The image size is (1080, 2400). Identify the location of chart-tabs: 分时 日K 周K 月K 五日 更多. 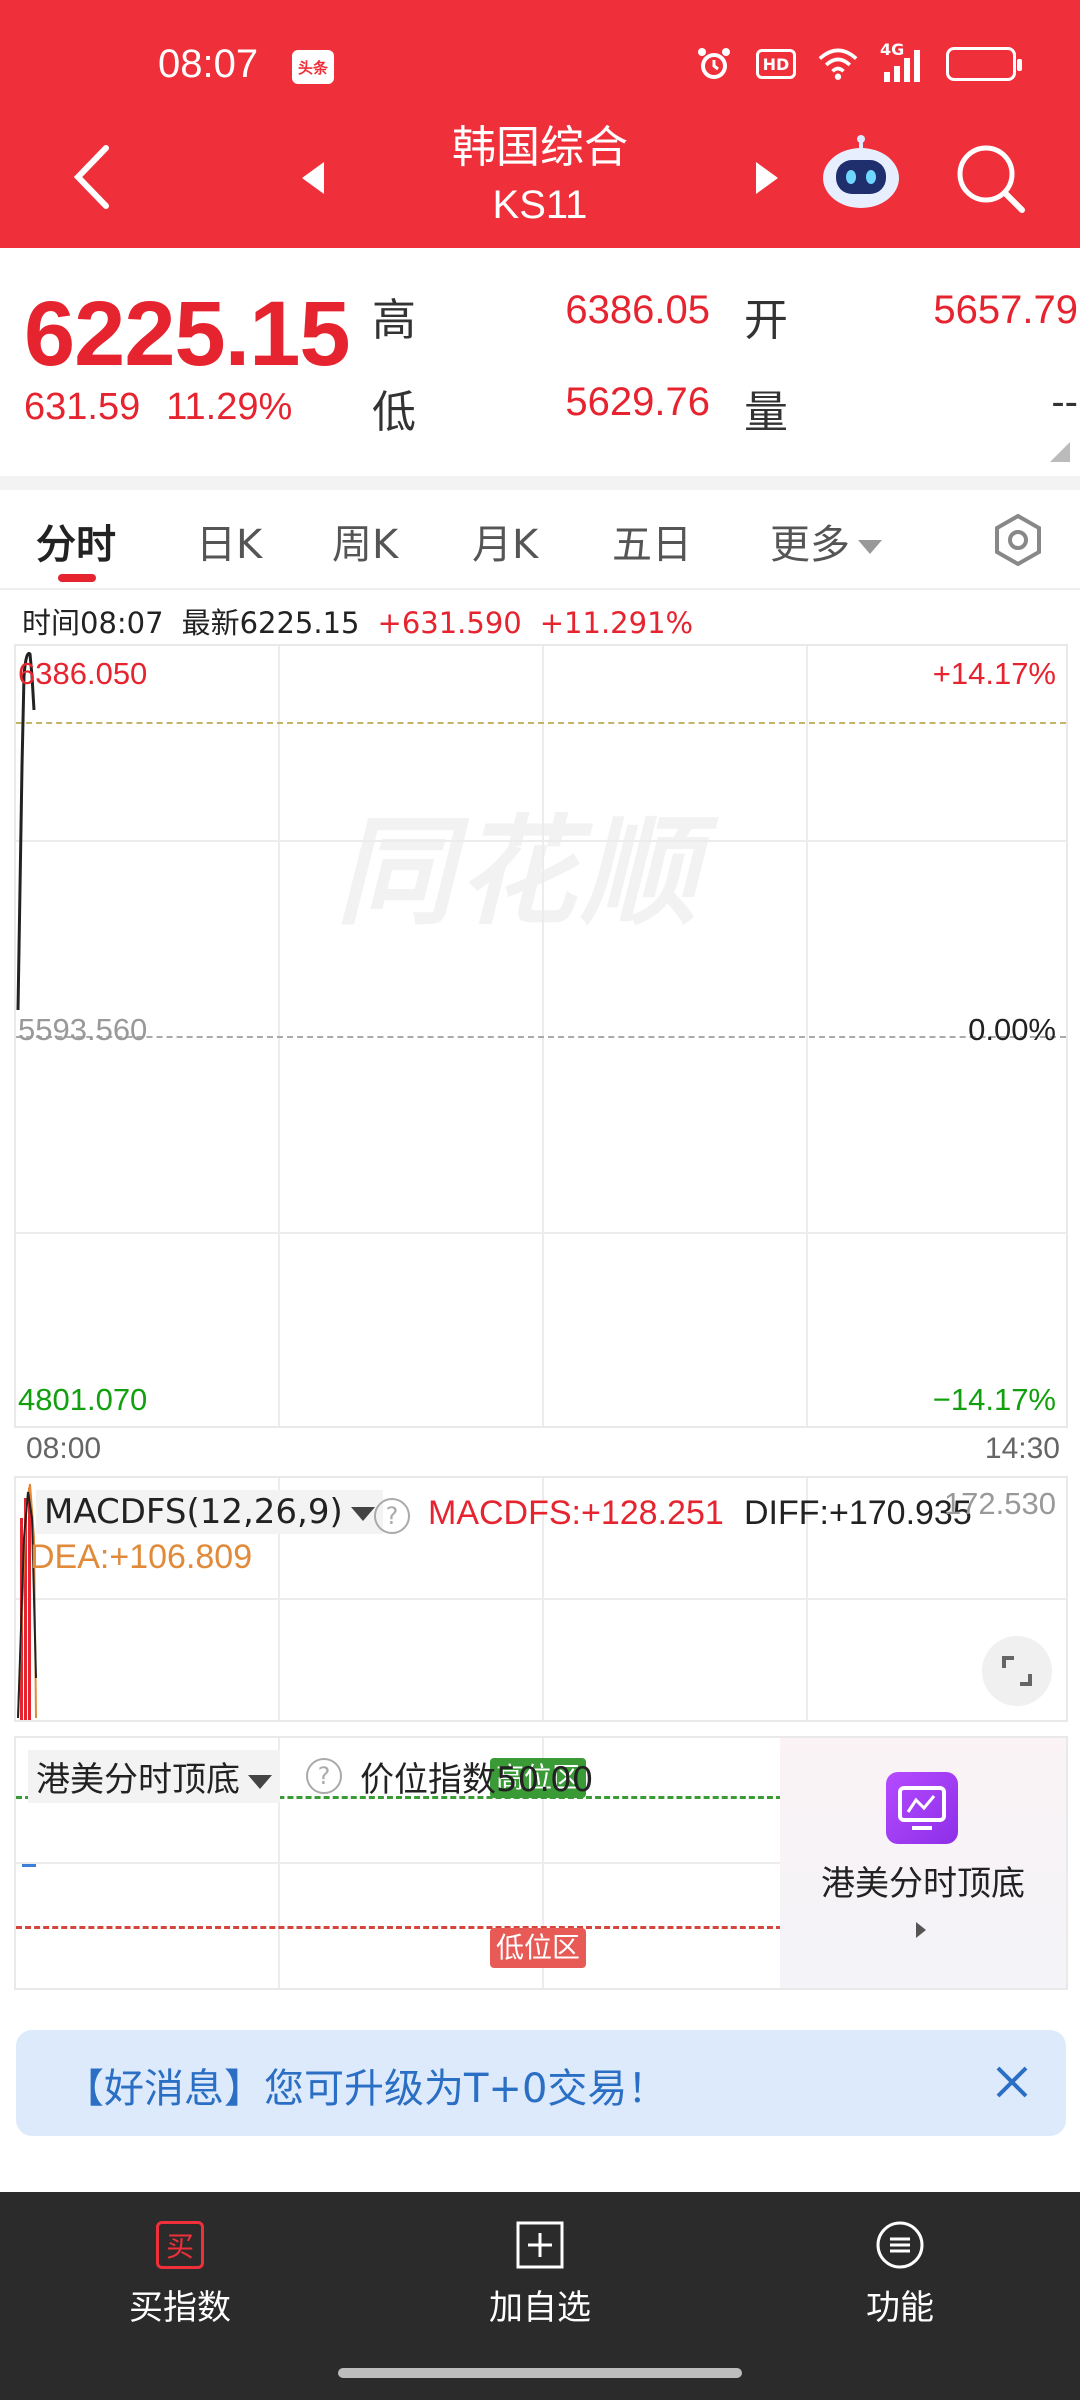
(540, 540).